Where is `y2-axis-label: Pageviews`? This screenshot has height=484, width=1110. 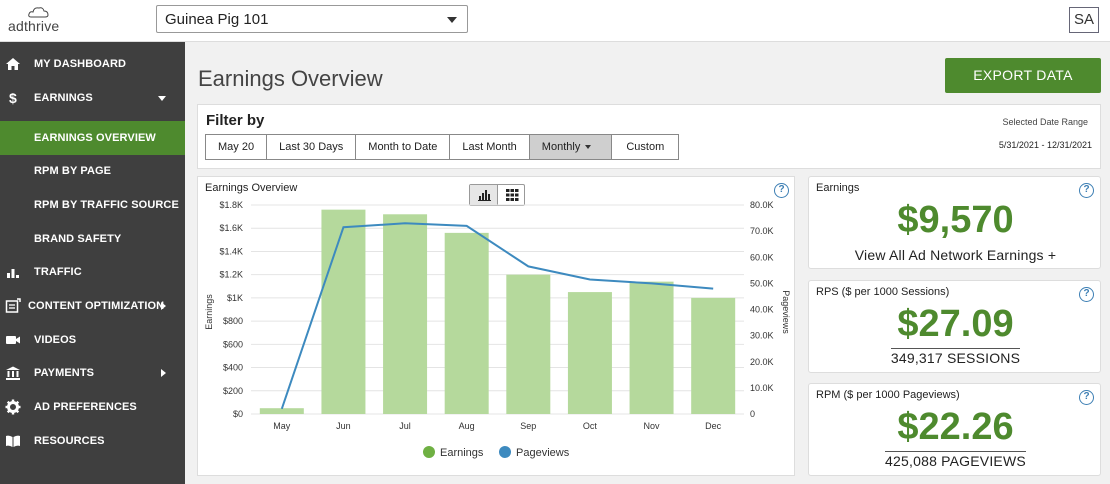
y2-axis-label: Pageviews is located at coordinates (786, 312).